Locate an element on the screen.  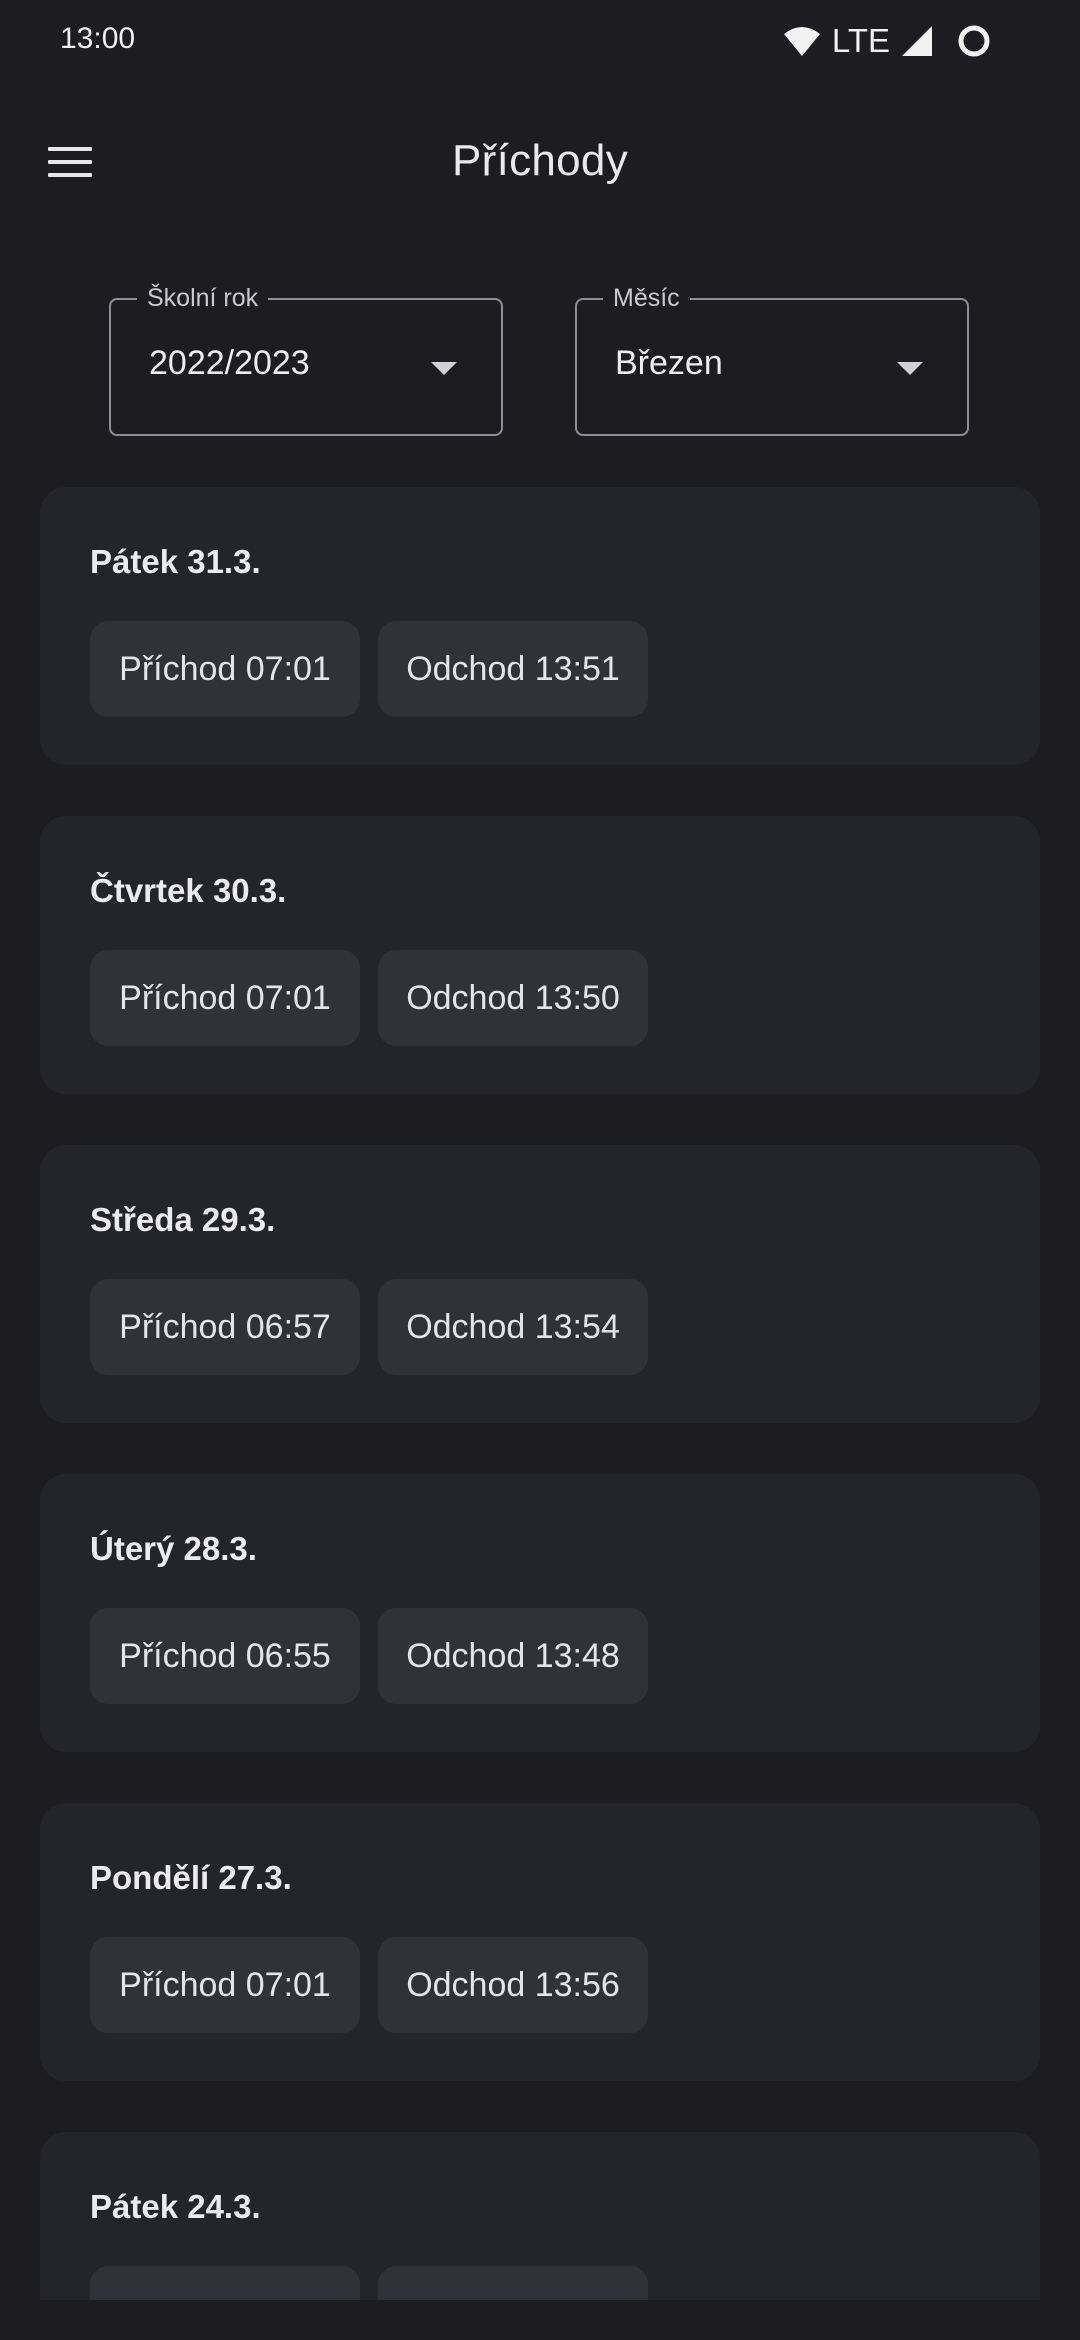
arrival-chip is located at coordinates (225, 2283).